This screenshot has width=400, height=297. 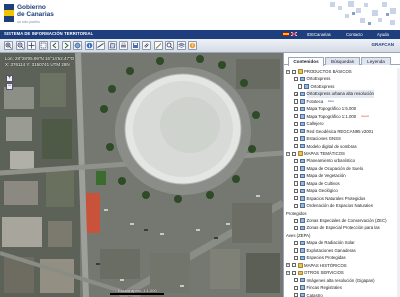 I want to click on layer-group-row: + MAPAS HISTÓRICOS, so click(x=342, y=265).